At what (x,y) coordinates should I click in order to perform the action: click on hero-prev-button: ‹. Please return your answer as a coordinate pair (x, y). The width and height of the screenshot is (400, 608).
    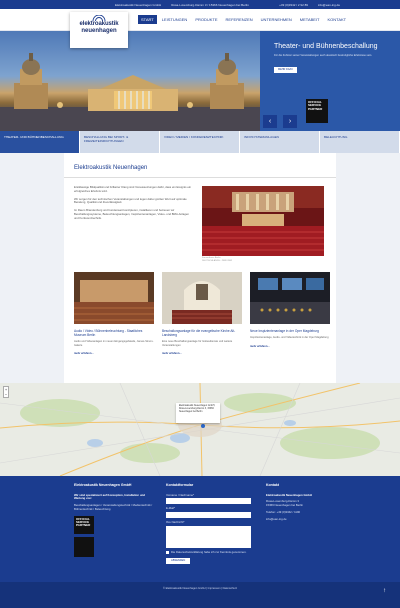
    Looking at the image, I should click on (270, 121).